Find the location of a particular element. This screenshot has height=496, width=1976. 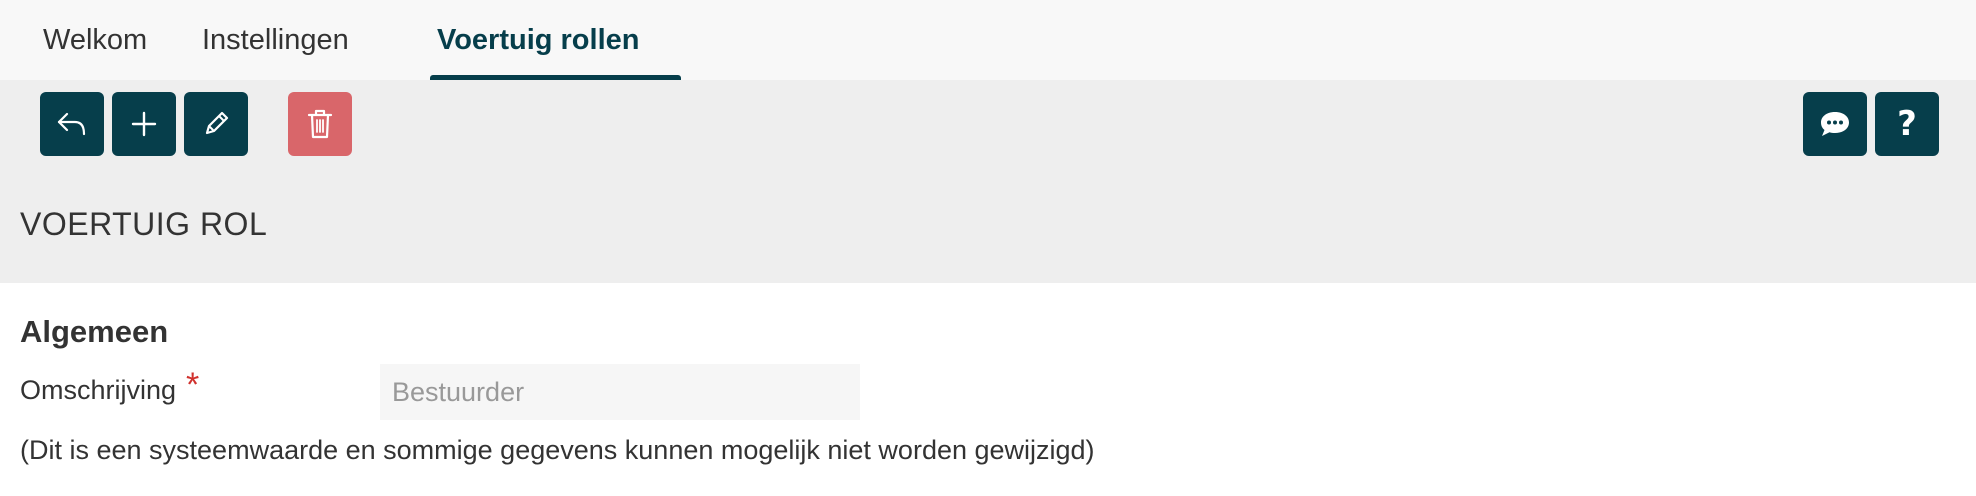

required-marker: * is located at coordinates (193, 385).